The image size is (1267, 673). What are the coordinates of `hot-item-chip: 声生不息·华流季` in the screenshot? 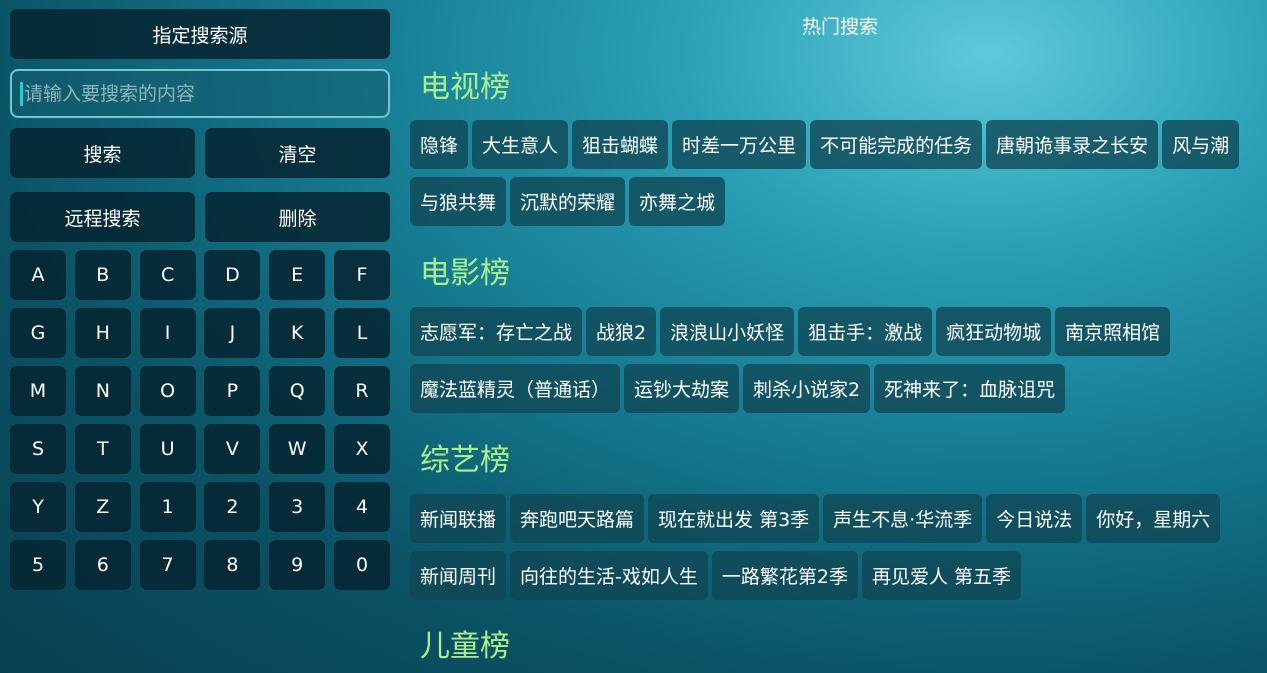 It's located at (903, 518).